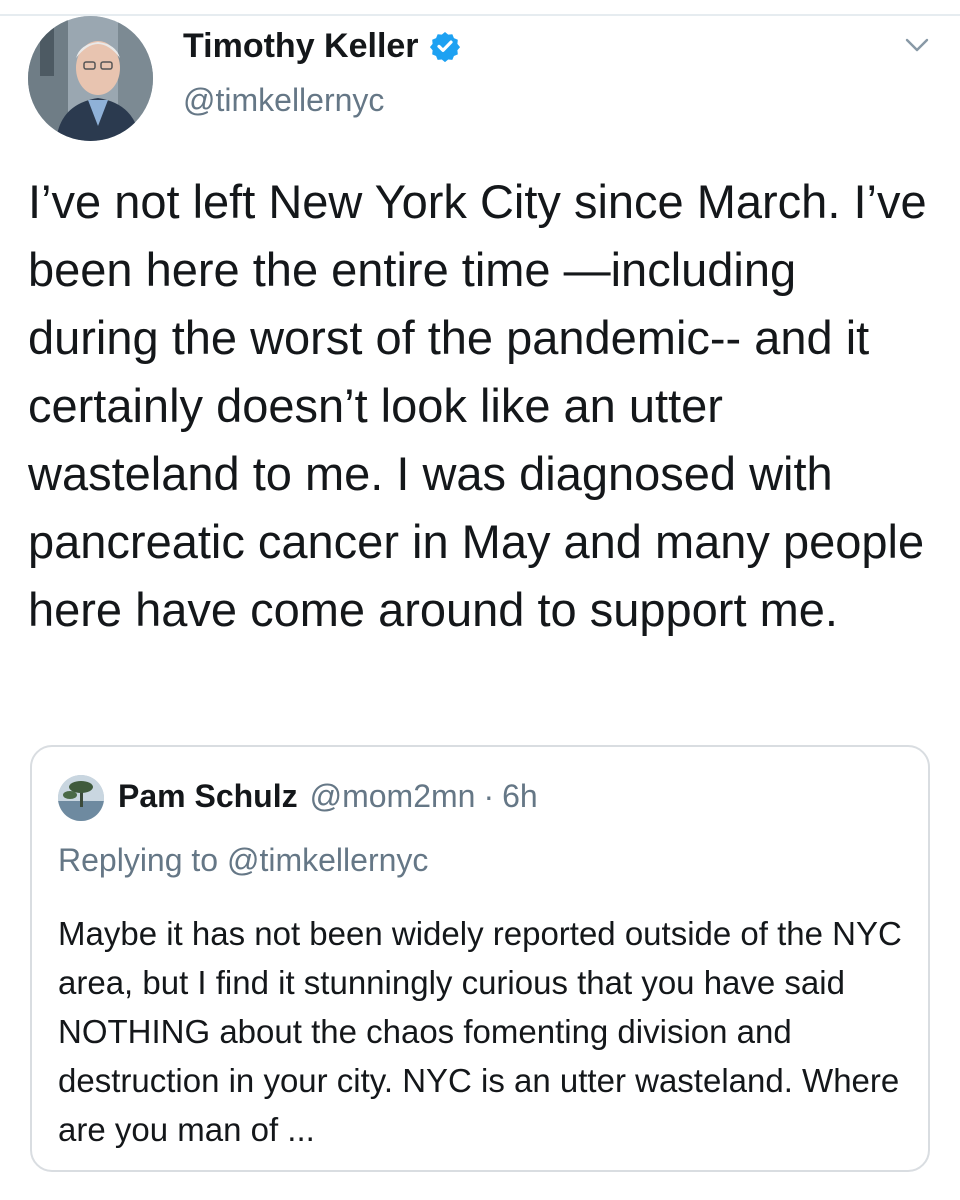 This screenshot has height=1200, width=960. I want to click on replying-to-line: Replying to @timkellernyc, so click(243, 860).